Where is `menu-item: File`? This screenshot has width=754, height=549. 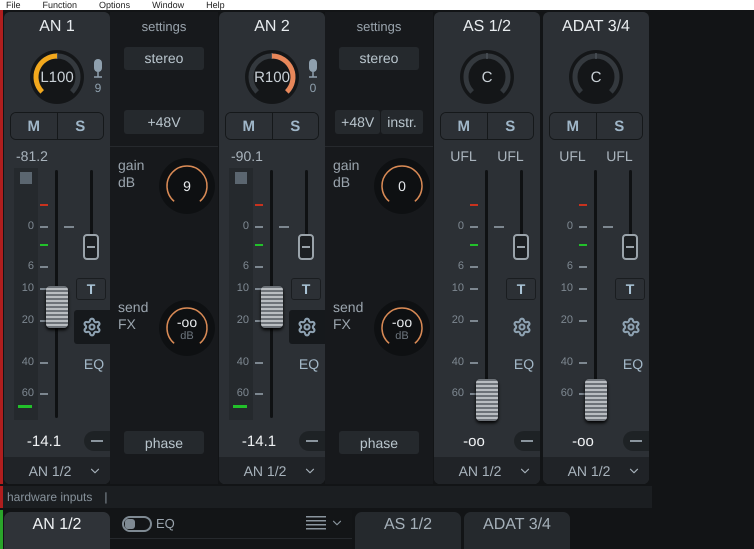 menu-item: File is located at coordinates (13, 5).